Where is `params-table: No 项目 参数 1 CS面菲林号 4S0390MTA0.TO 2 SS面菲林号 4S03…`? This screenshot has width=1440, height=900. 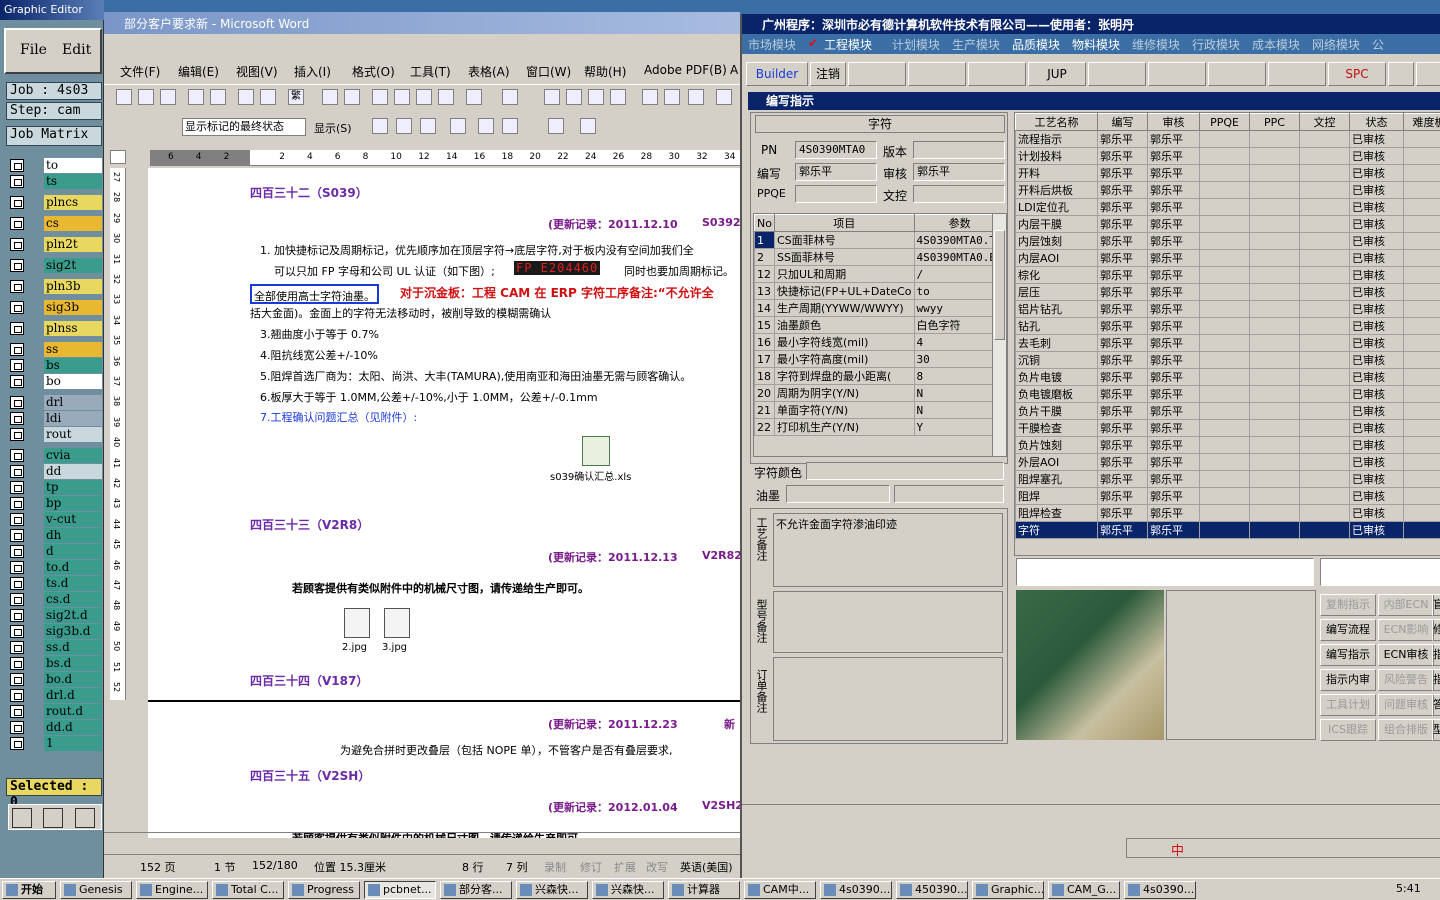 params-table: No 项目 参数 1 CS面菲林号 4S0390MTA0.TO 2 SS面菲林号 4S03… is located at coordinates (880, 325).